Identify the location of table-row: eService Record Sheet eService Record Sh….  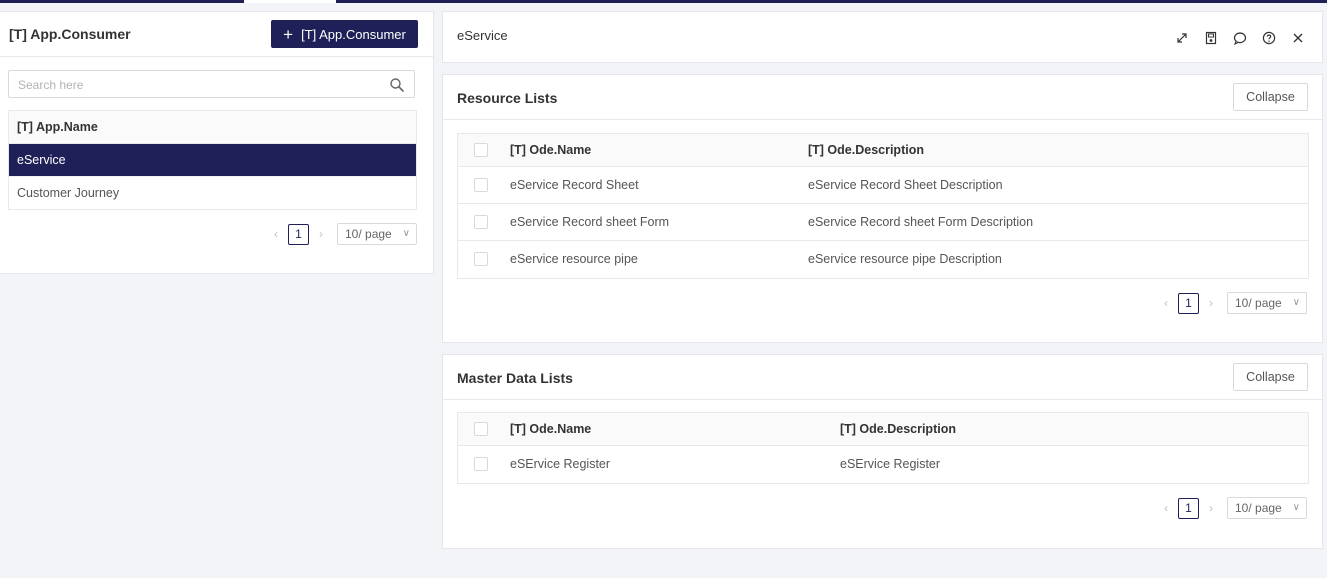
(883, 185).